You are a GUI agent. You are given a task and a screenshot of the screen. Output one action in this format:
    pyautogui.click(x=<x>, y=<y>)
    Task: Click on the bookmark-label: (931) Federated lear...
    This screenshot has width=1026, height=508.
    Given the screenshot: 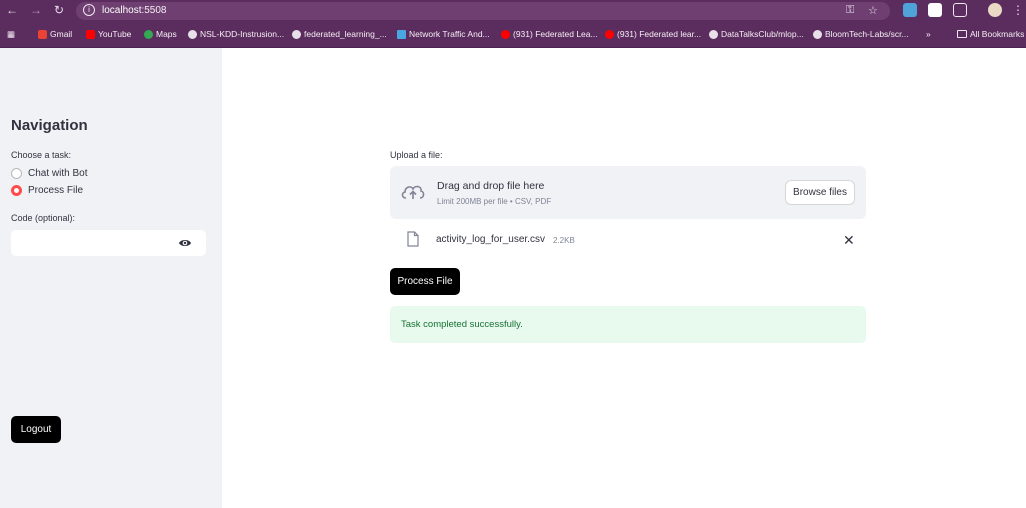 What is the action you would take?
    pyautogui.click(x=659, y=34)
    